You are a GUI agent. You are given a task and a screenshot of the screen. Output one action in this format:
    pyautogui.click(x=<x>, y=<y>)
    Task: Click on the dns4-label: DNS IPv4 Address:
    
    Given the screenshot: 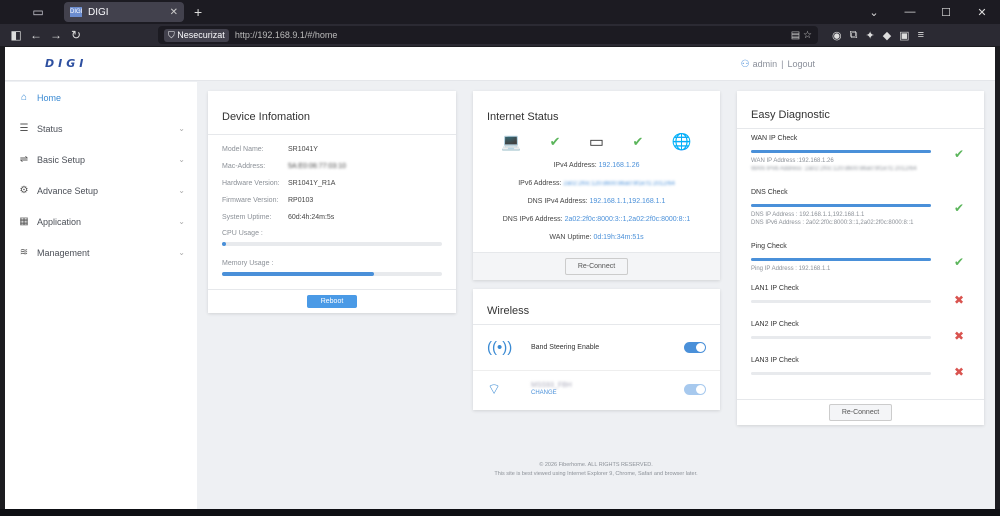 What is the action you would take?
    pyautogui.click(x=557, y=201)
    